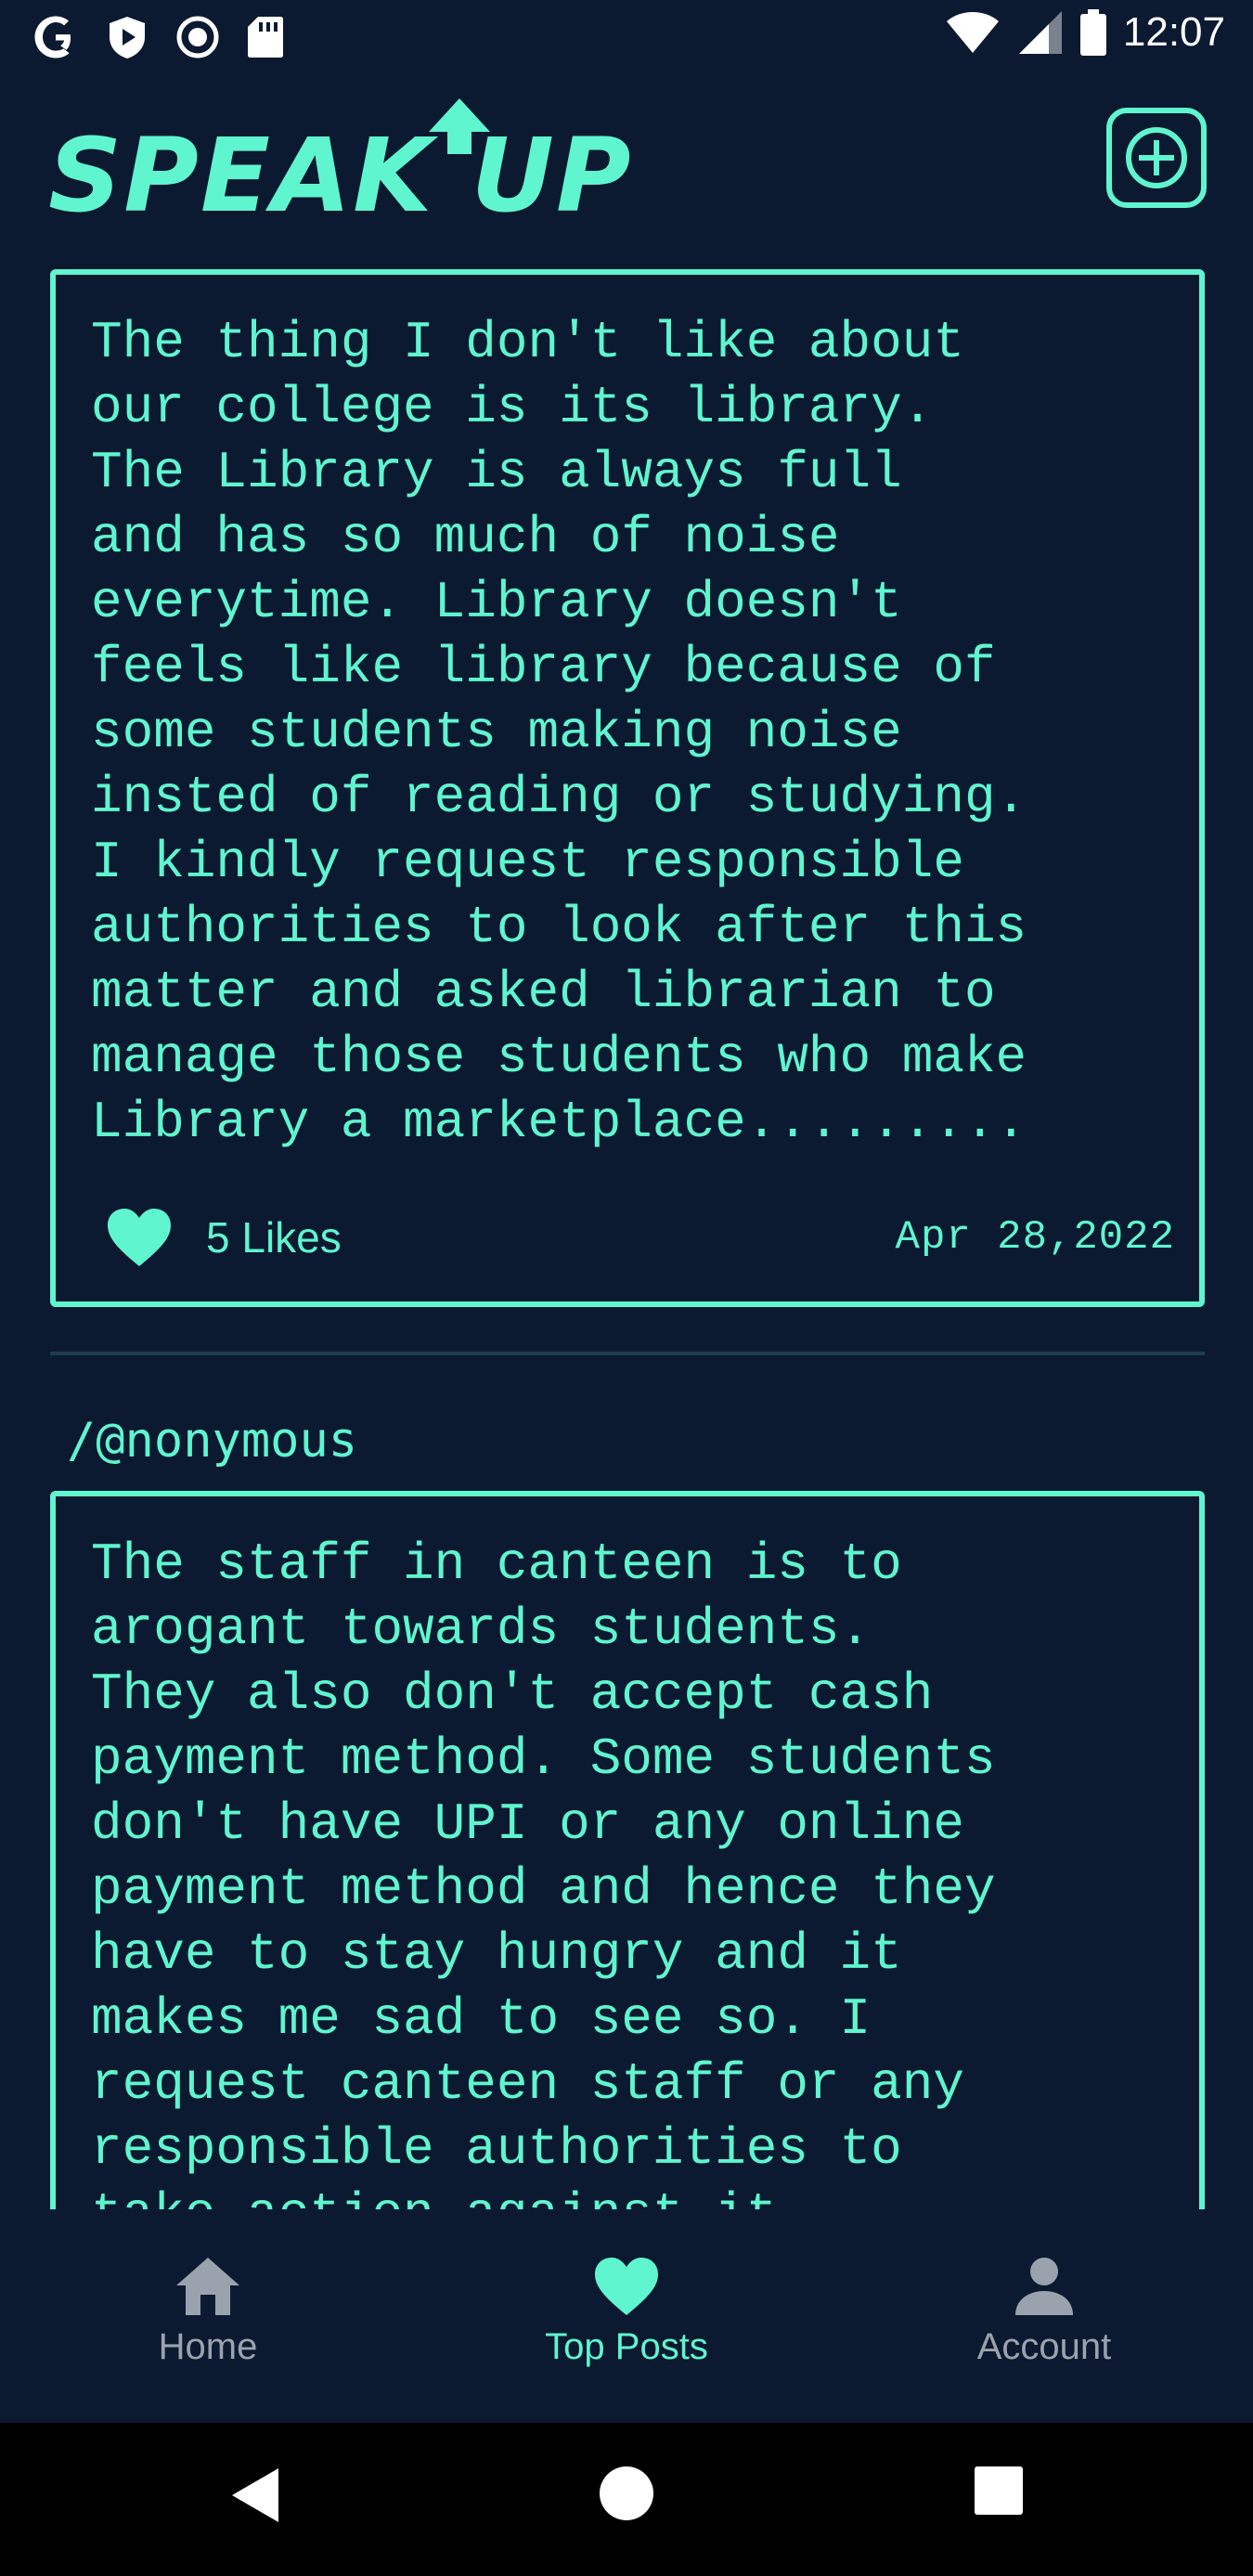 The width and height of the screenshot is (1253, 2576). I want to click on app-logo: SPEAK UP, so click(341, 162).